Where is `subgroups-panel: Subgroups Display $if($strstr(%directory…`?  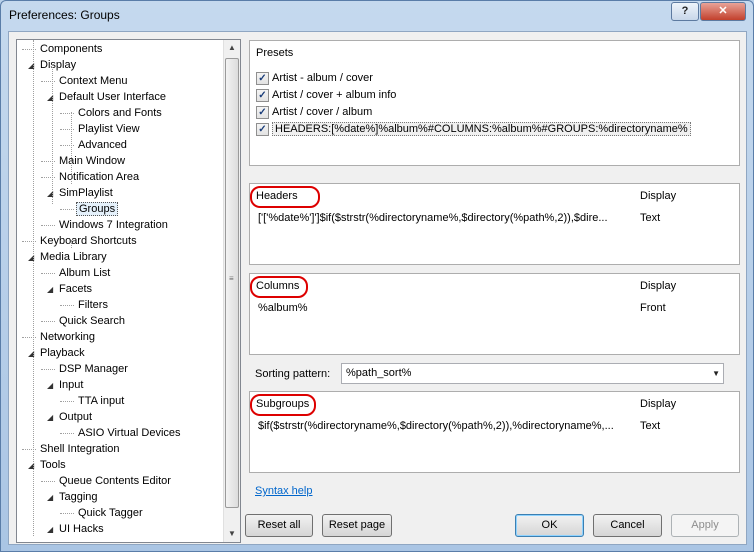 subgroups-panel: Subgroups Display $if($strstr(%directory… is located at coordinates (494, 432).